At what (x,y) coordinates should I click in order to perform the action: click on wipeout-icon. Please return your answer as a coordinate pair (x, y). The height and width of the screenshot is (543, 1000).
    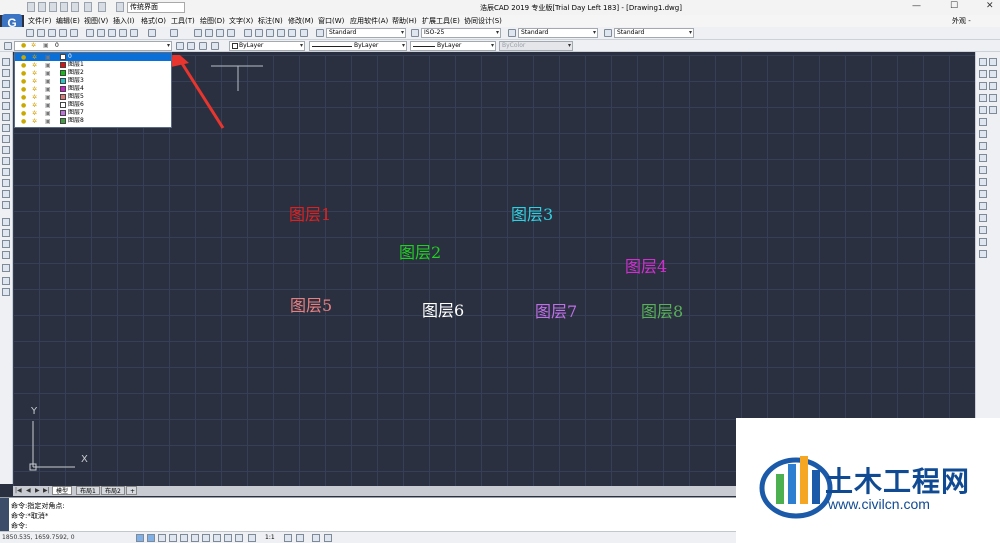
    Looking at the image, I should click on (6, 255).